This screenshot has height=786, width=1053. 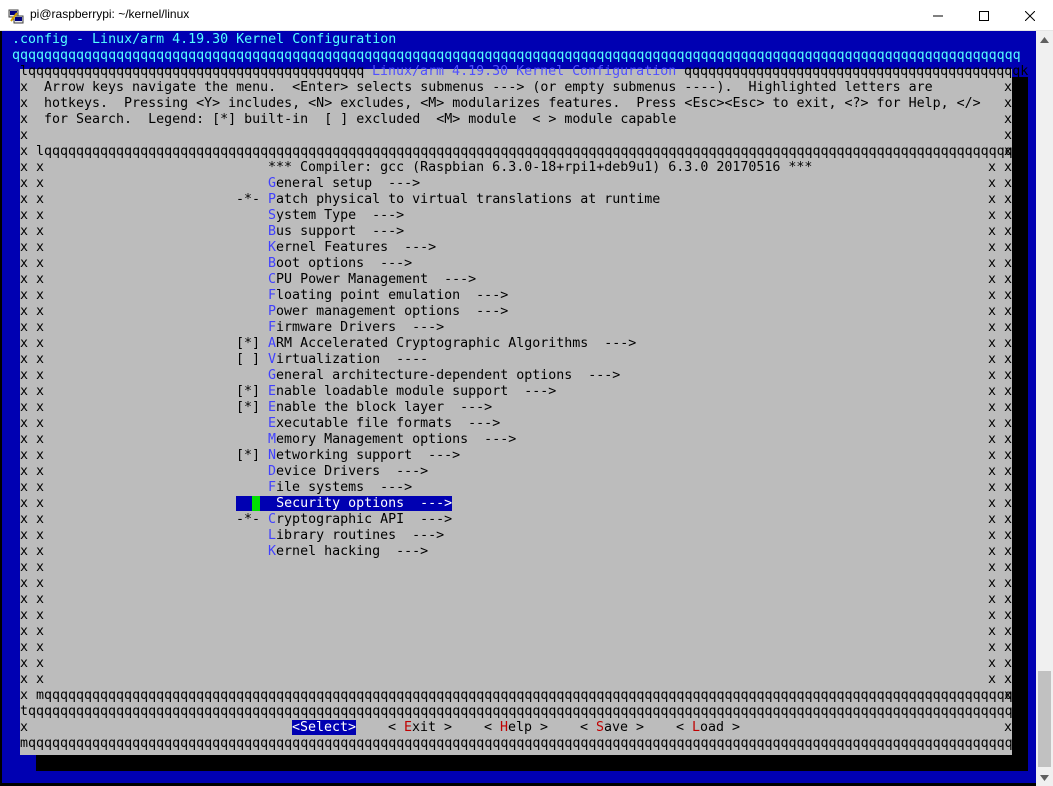 I want to click on minimize-icon, so click(x=938, y=15).